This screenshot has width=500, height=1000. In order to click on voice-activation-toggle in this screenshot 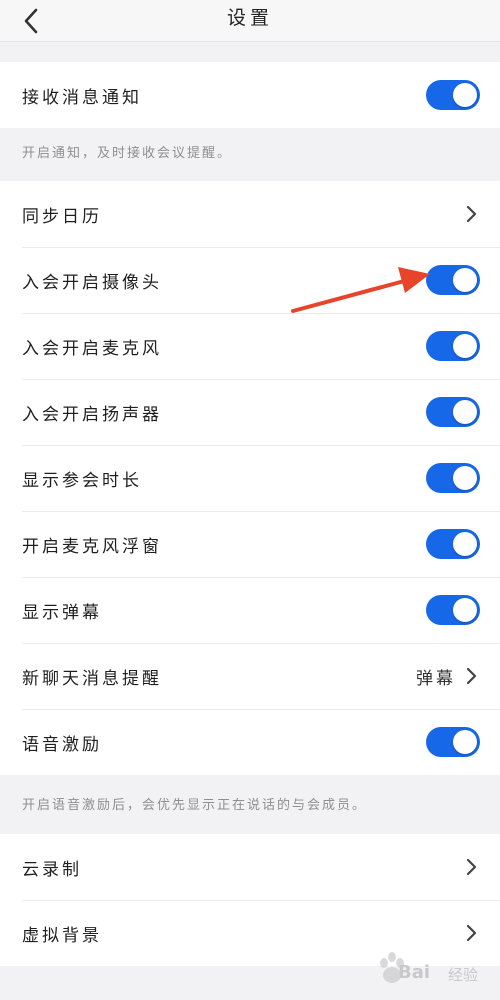, I will do `click(453, 742)`.